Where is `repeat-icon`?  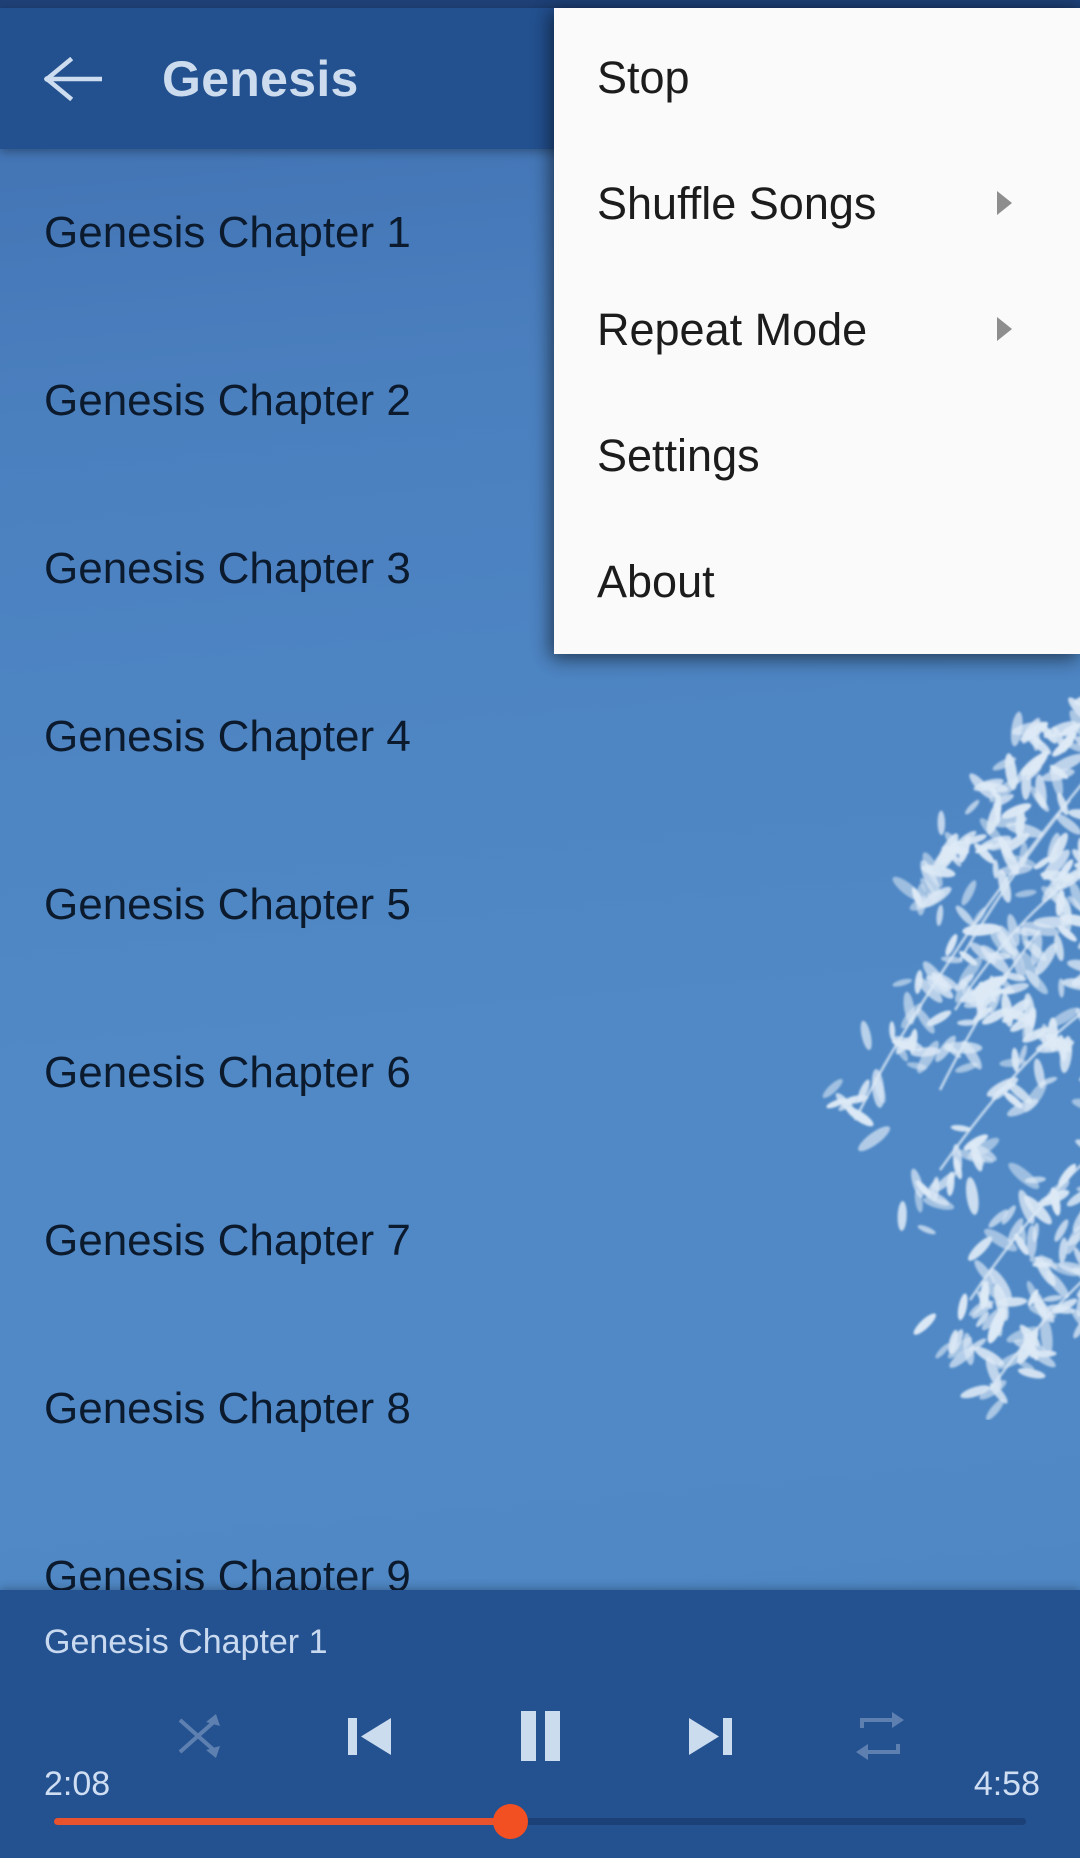 repeat-icon is located at coordinates (880, 1736).